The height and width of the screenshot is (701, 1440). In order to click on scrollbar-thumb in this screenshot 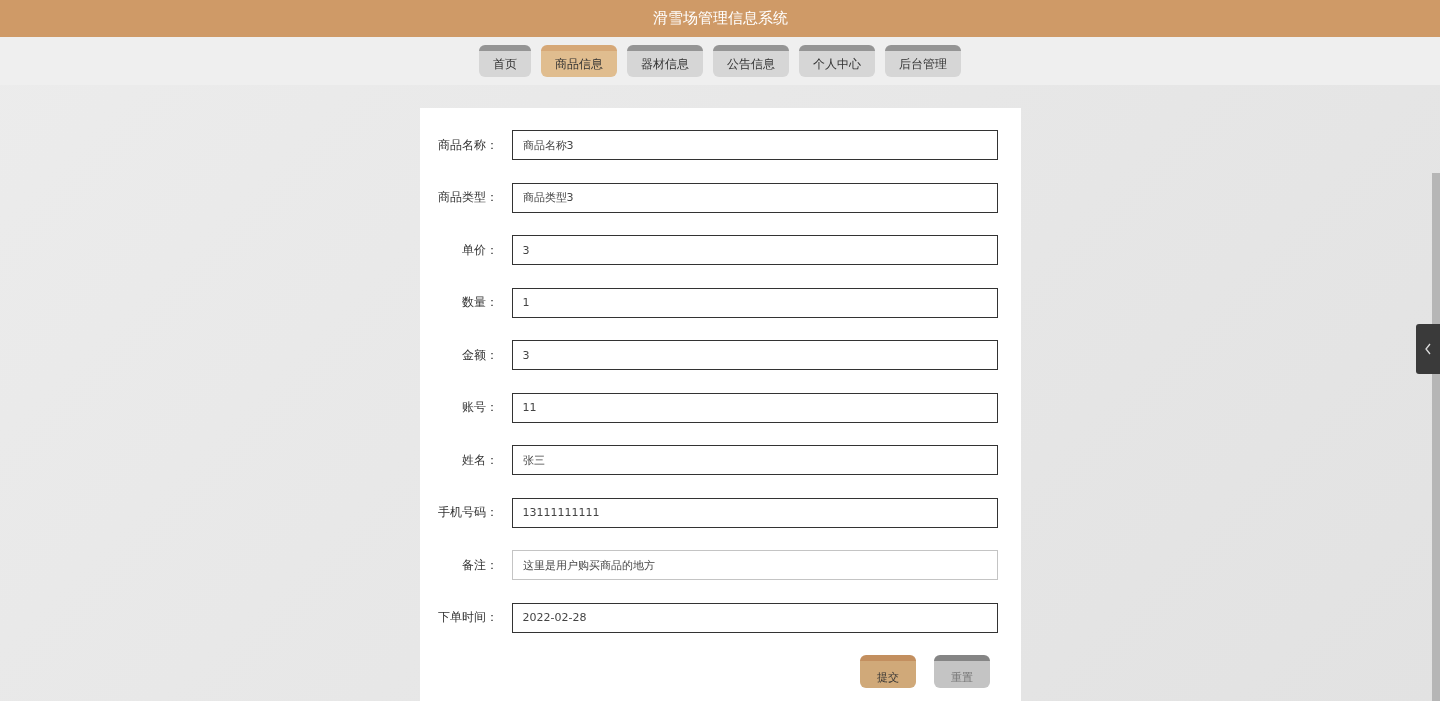, I will do `click(1436, 437)`.